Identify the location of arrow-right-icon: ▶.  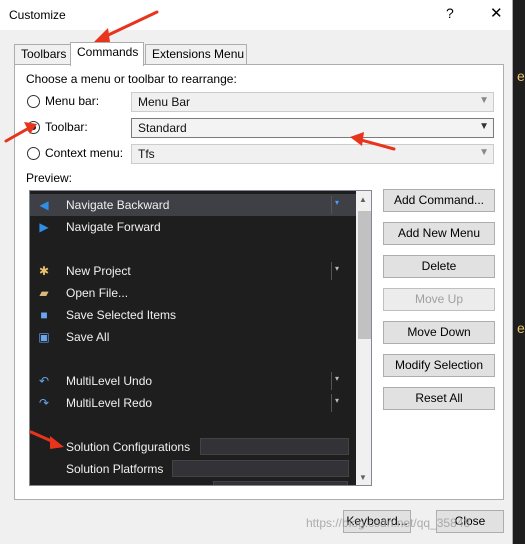
(44, 227).